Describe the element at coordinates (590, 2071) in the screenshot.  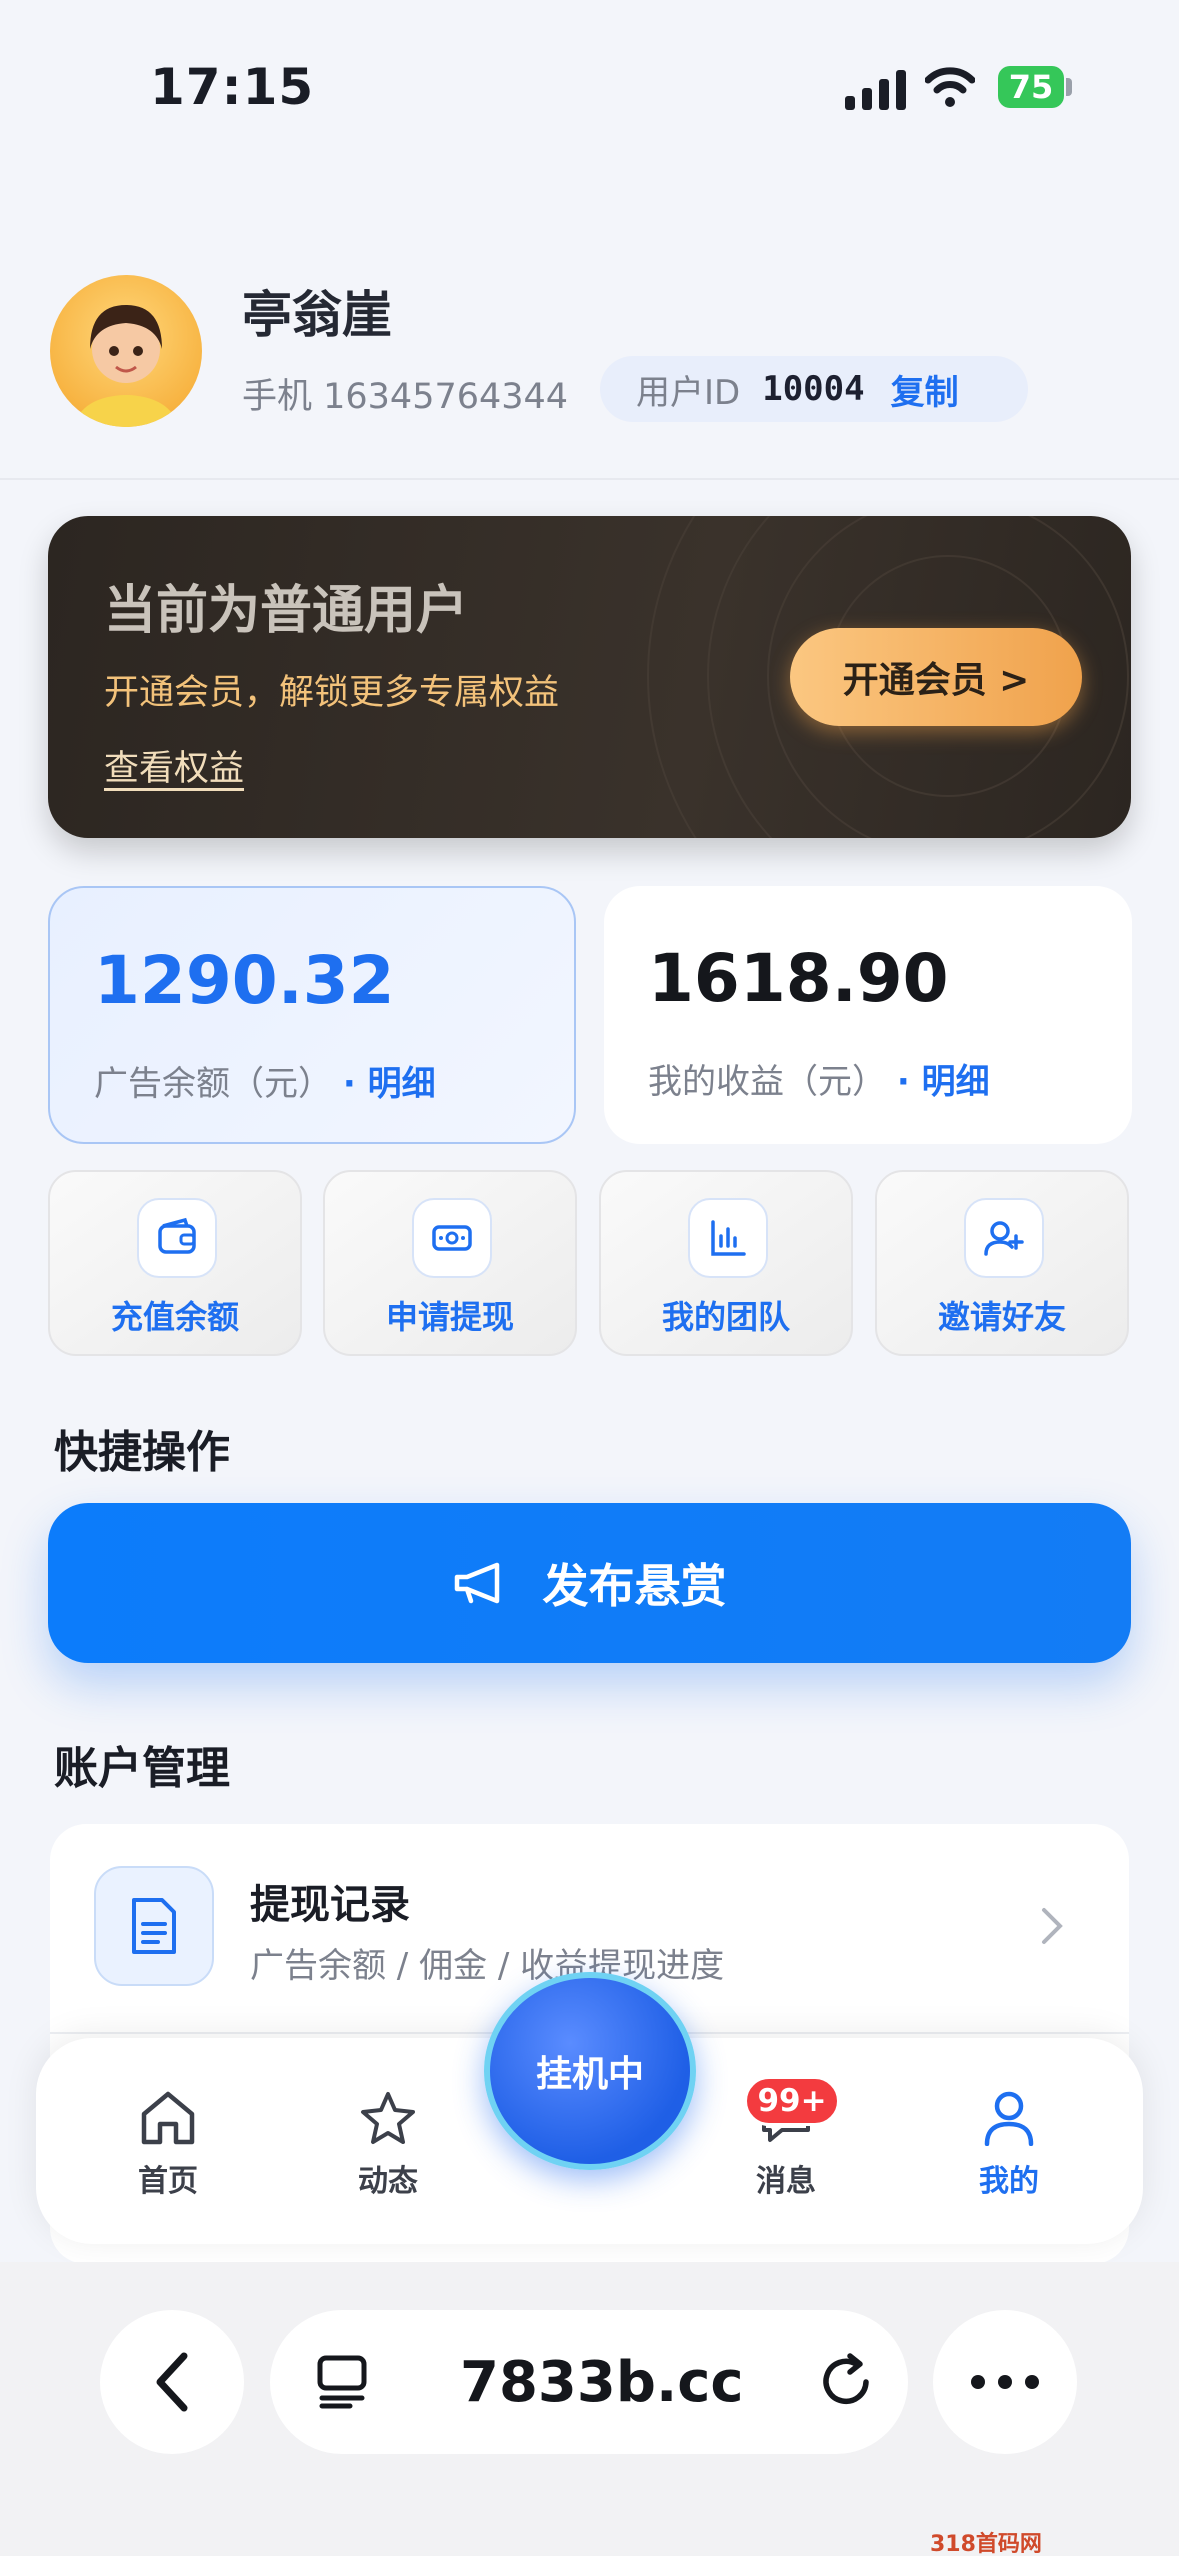
I see `idle-status-button: 挂机中` at that location.